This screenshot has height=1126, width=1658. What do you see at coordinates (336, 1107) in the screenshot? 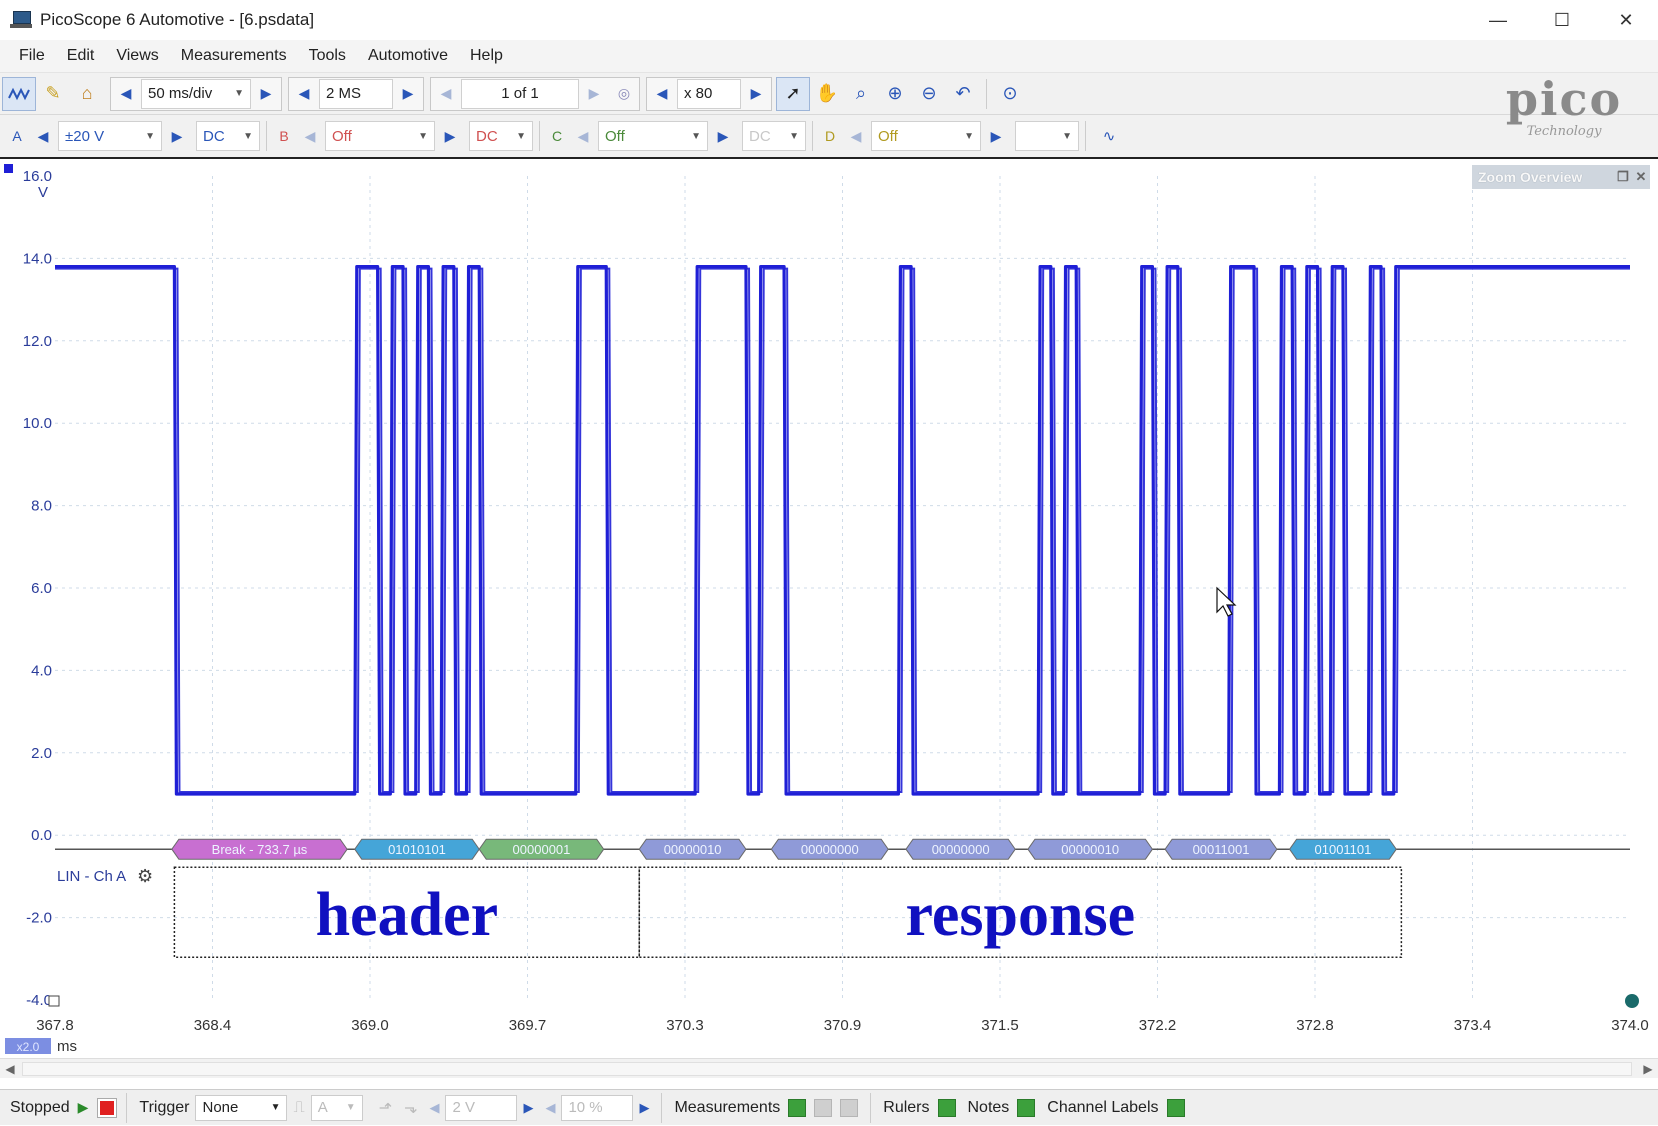
I see `trigger-channel-select: A ▼` at bounding box center [336, 1107].